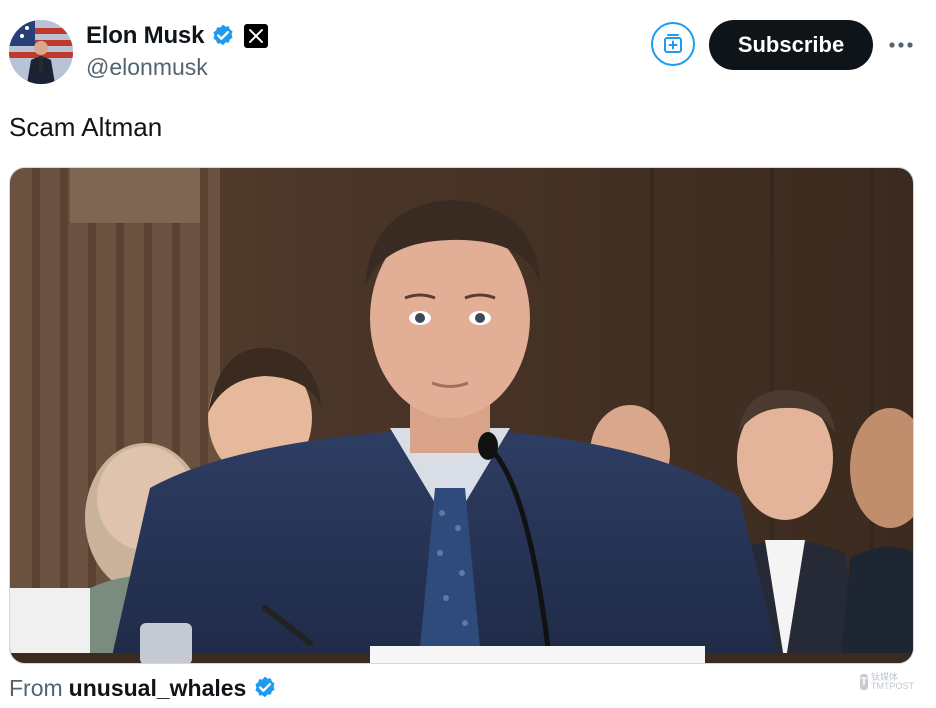  I want to click on author-name-row: Elon Musk, so click(177, 36).